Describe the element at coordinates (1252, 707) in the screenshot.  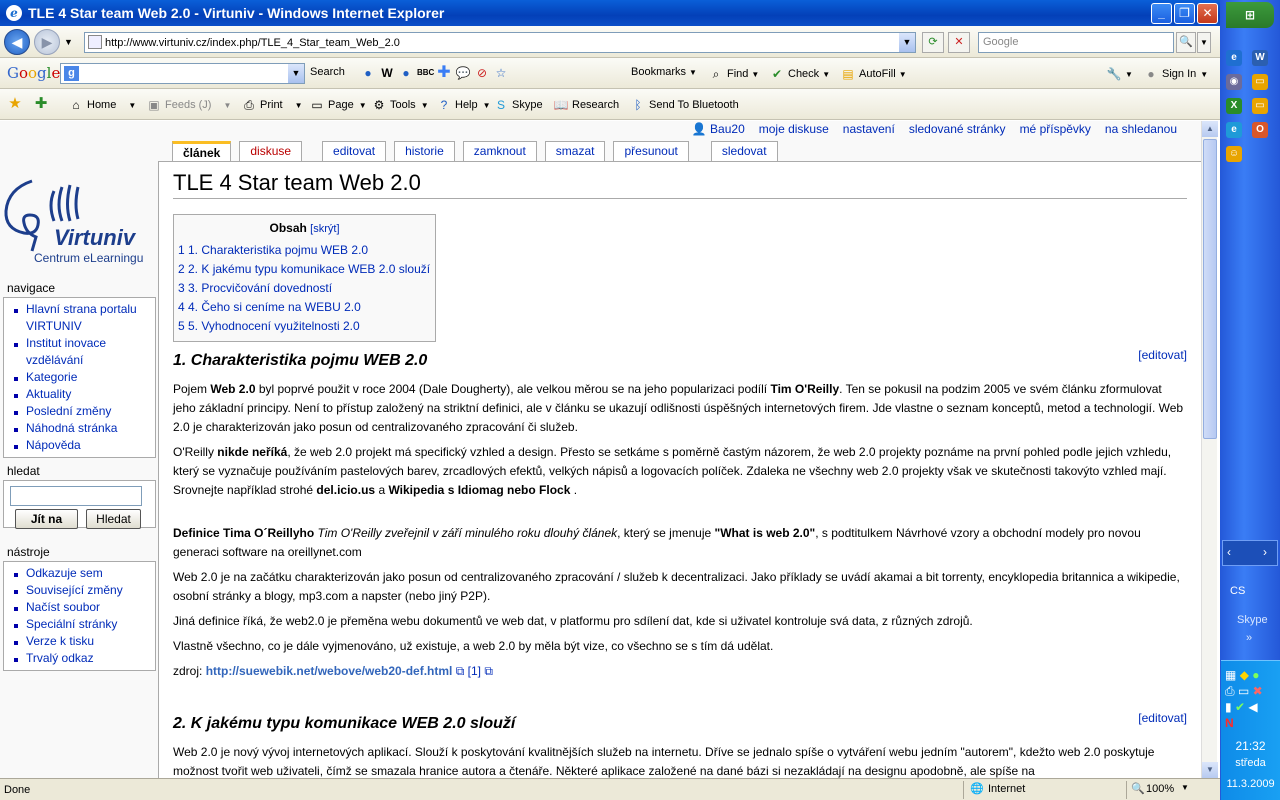
I see `volume-icon: ◀` at that location.